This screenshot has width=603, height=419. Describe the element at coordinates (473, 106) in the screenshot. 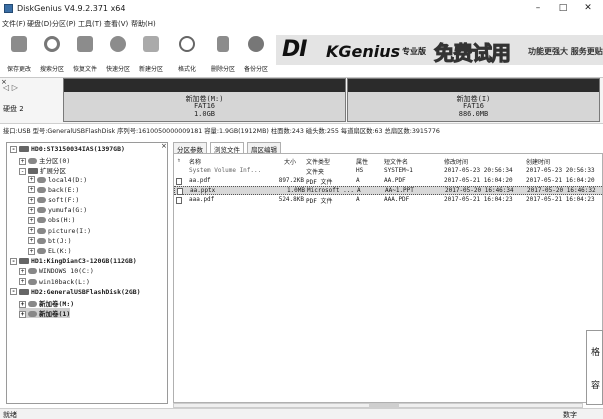

I see `partition-fs: FAT16` at that location.